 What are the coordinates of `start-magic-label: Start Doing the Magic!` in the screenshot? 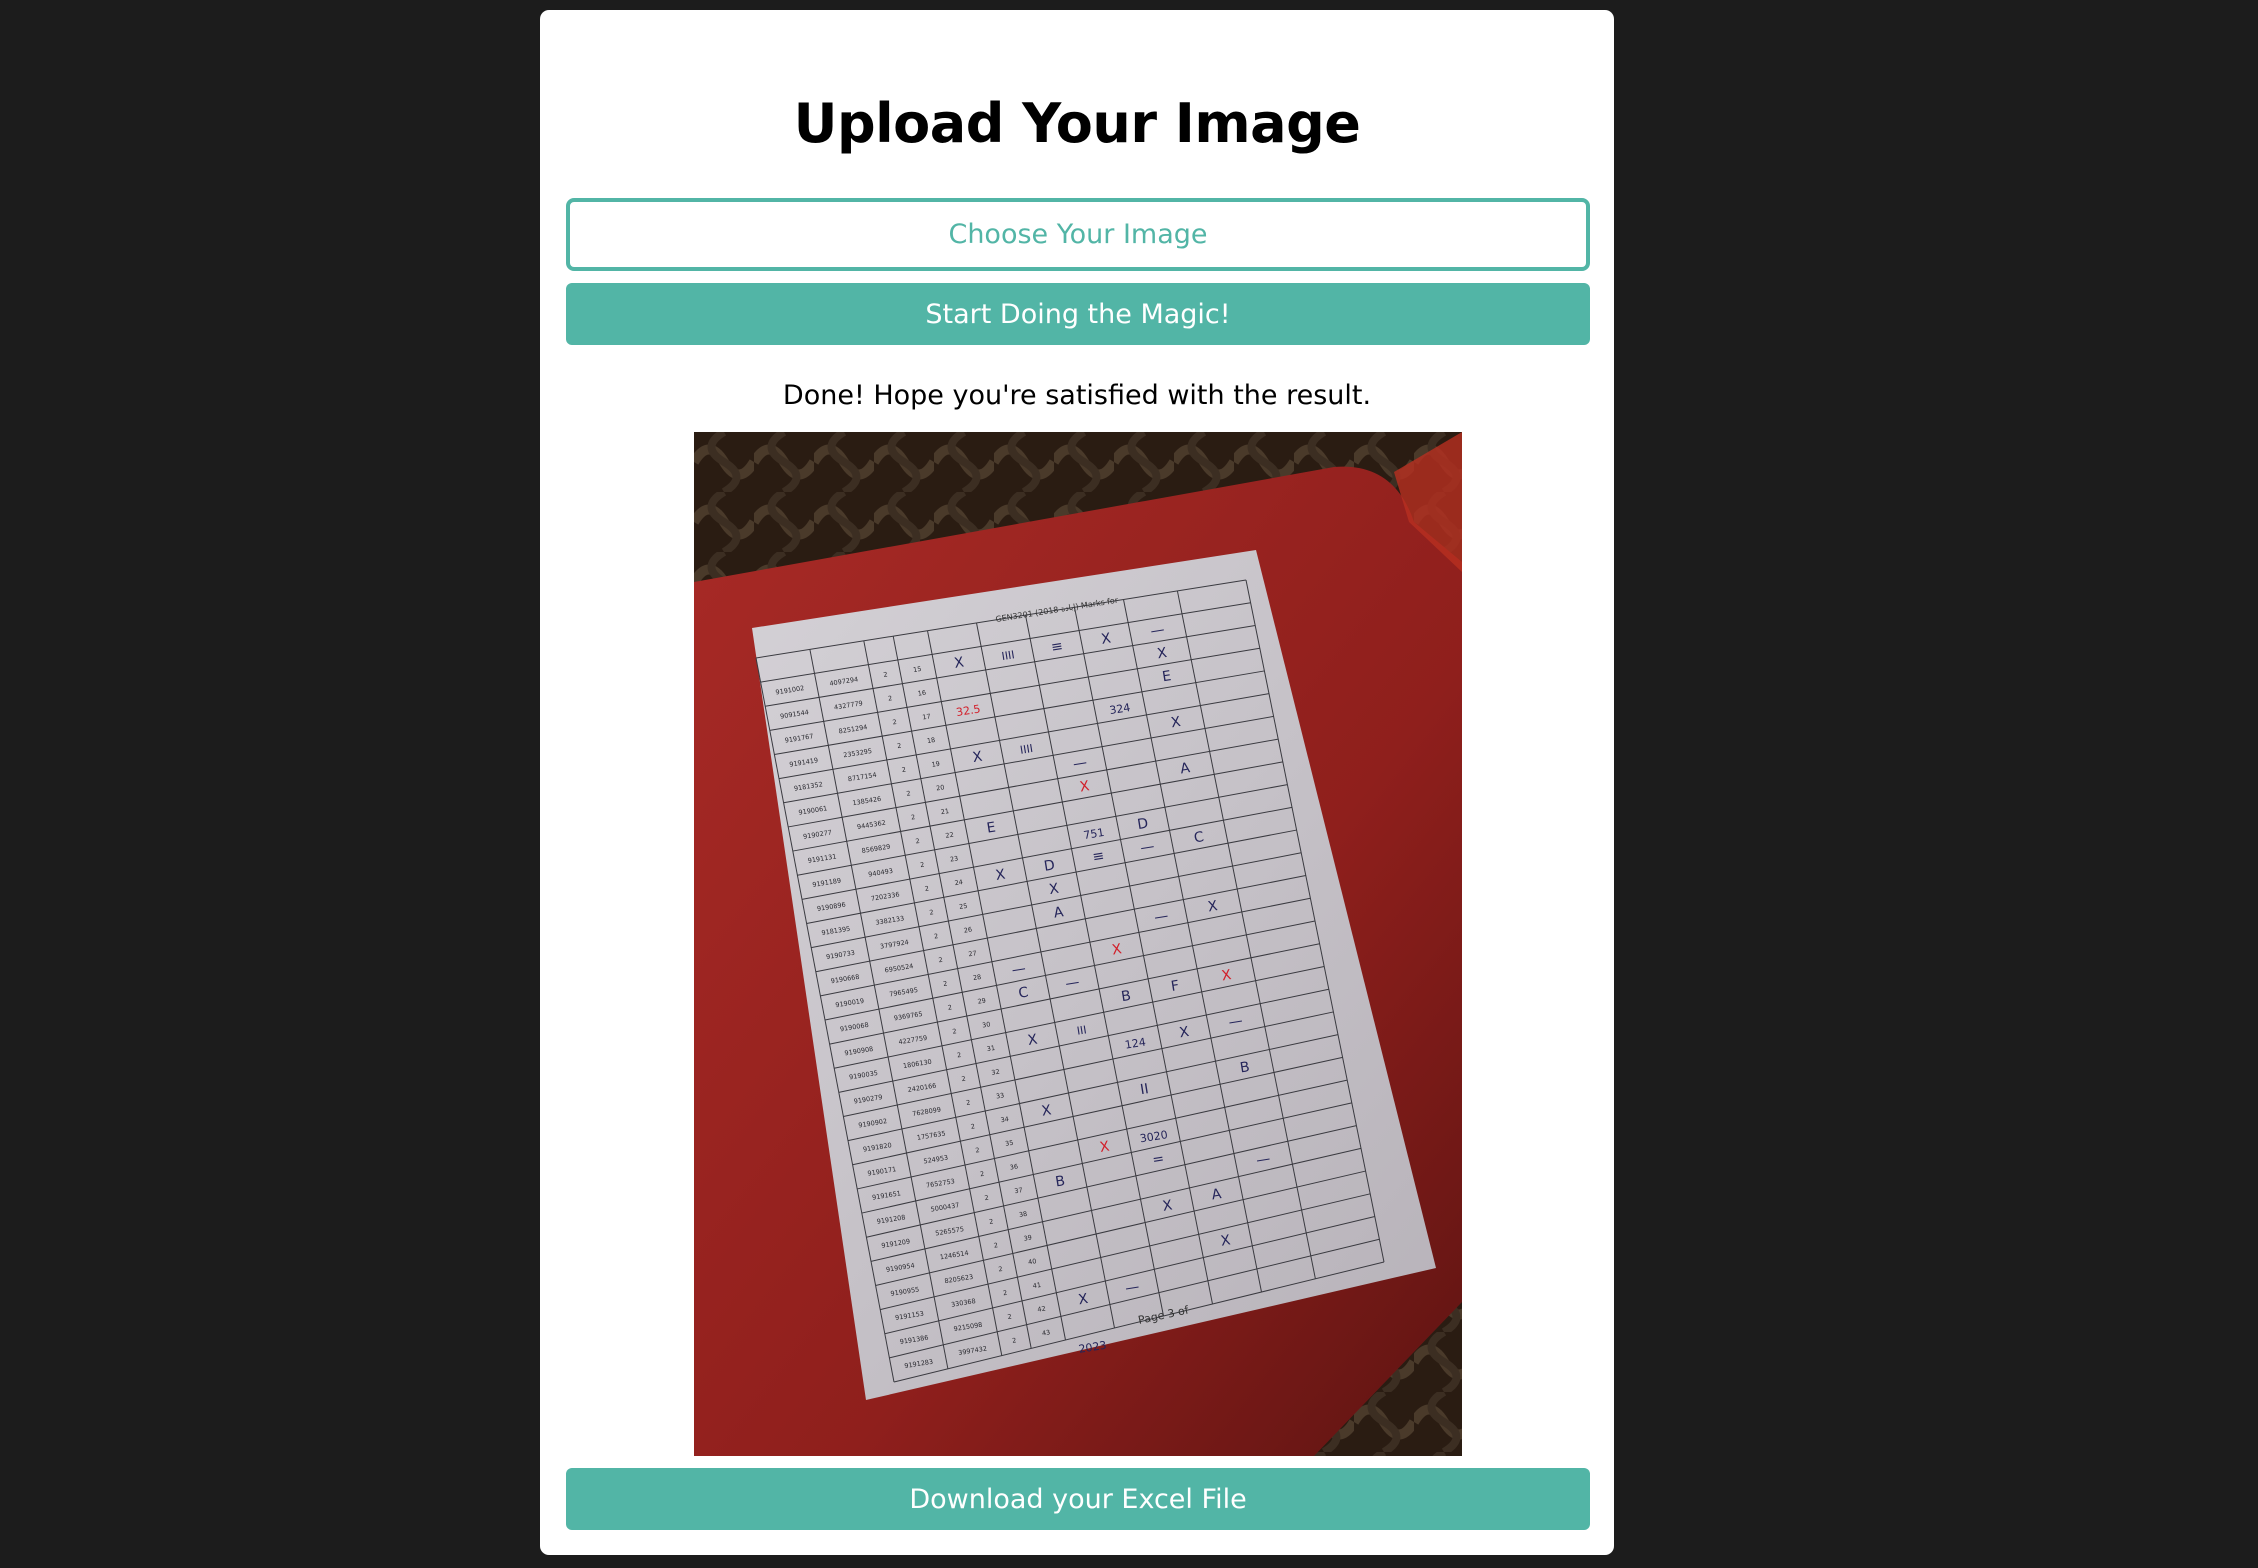 It's located at (1078, 314).